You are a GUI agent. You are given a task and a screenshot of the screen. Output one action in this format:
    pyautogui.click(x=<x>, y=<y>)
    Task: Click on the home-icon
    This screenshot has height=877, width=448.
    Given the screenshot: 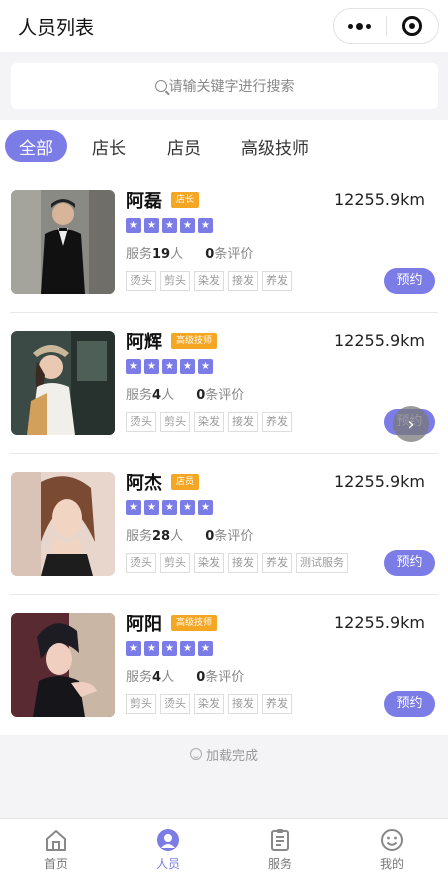 What is the action you would take?
    pyautogui.click(x=56, y=840)
    